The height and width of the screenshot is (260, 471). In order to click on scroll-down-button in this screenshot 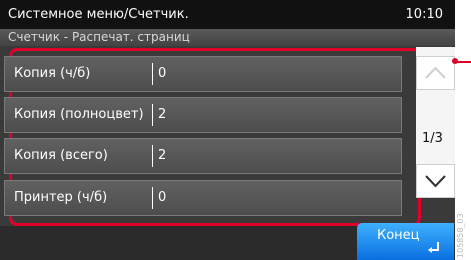, I will do `click(435, 181)`.